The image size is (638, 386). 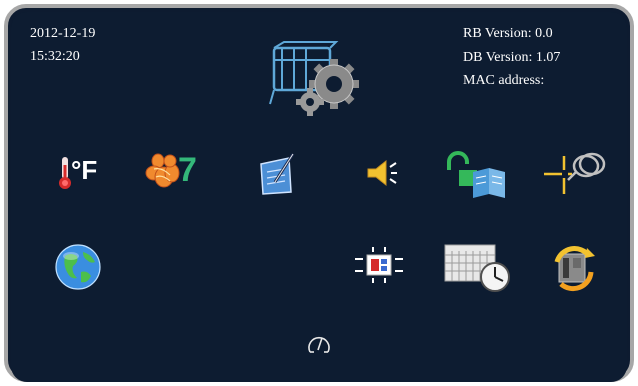 I want to click on backup-restore-icon, so click(x=574, y=267).